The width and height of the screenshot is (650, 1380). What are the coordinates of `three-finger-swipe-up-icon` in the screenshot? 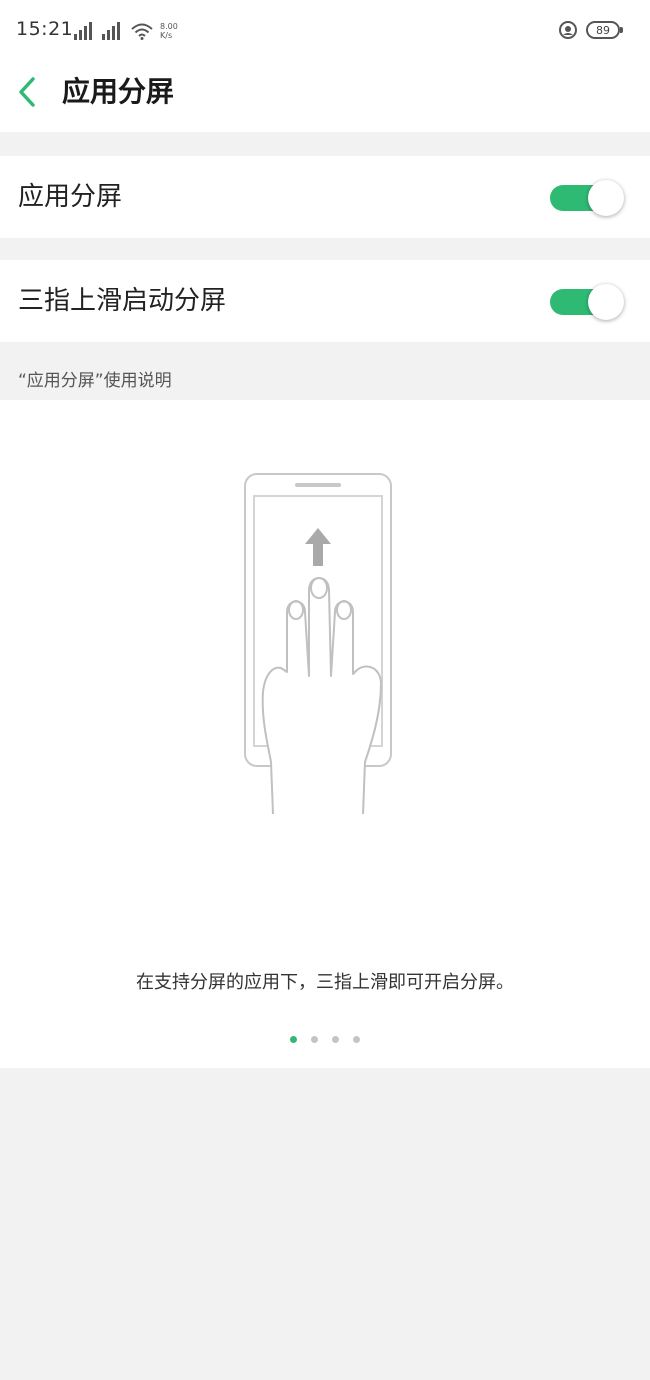 It's located at (318, 644).